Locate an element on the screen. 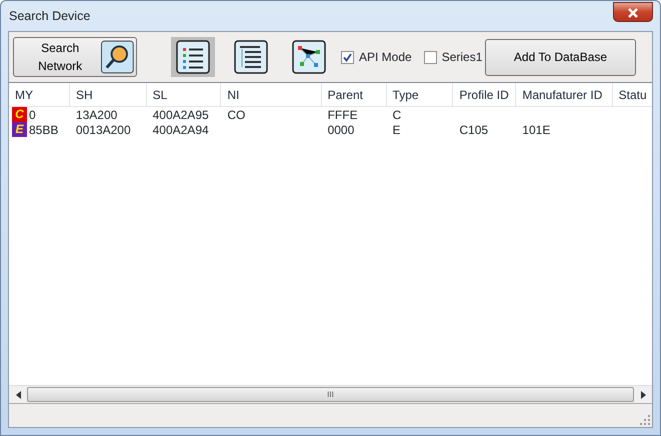 The image size is (661, 436). table-cell-text: 0 is located at coordinates (32, 115).